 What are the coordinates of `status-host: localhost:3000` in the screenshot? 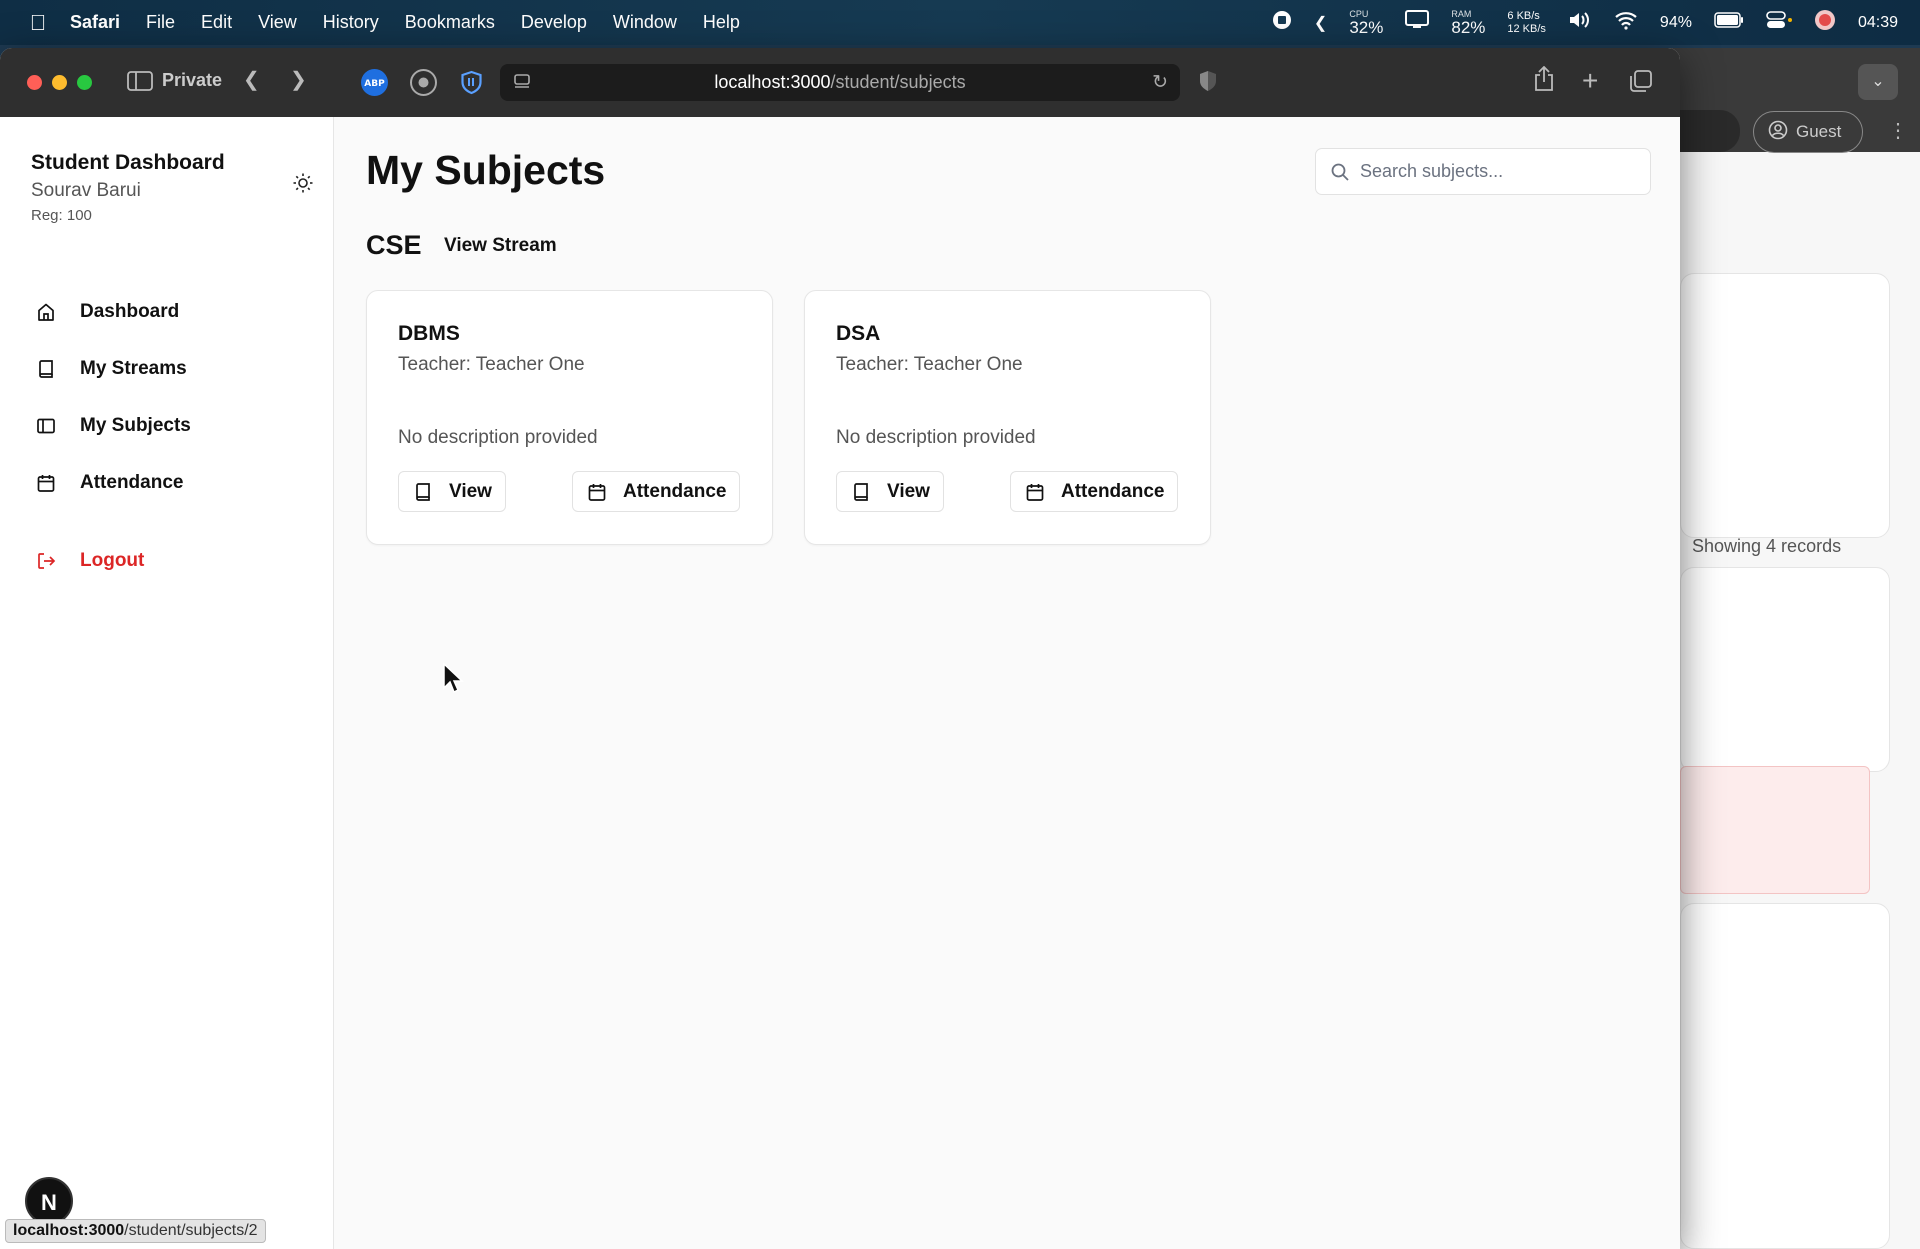 It's located at (69, 1230).